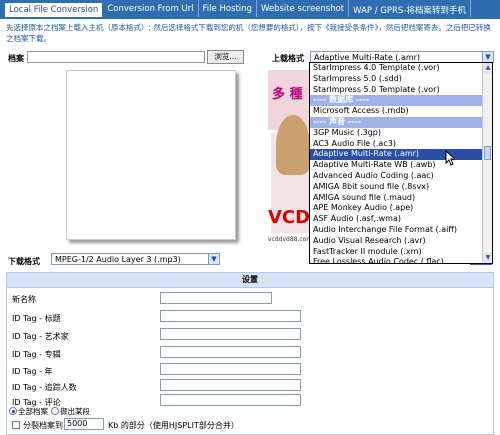 Image resolution: width=500 pixels, height=435 pixels. I want to click on radio-all-files-label: 全部档案, so click(33, 411).